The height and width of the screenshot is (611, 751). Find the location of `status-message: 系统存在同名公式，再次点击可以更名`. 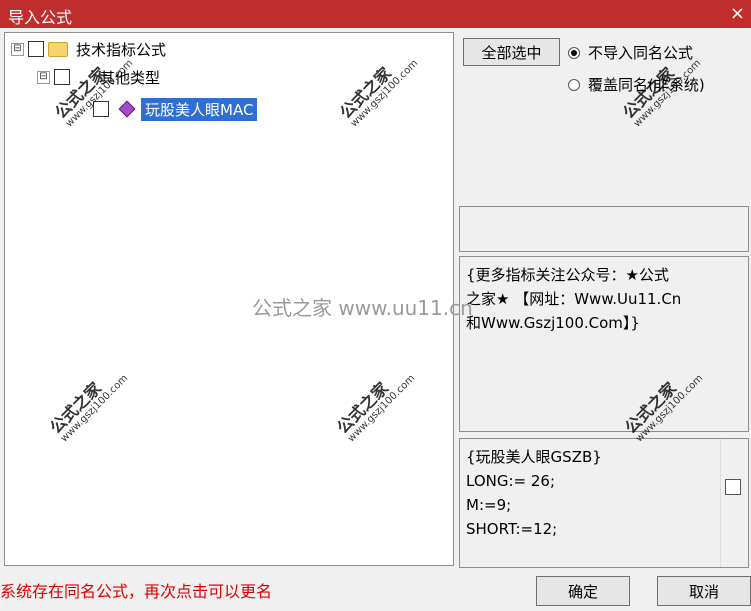

status-message: 系统存在同名公式，再次点击可以更名 is located at coordinates (136, 591).